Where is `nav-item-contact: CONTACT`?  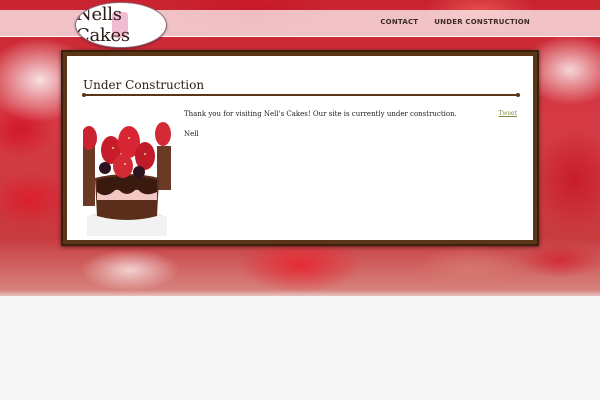
nav-item-contact: CONTACT is located at coordinates (399, 22).